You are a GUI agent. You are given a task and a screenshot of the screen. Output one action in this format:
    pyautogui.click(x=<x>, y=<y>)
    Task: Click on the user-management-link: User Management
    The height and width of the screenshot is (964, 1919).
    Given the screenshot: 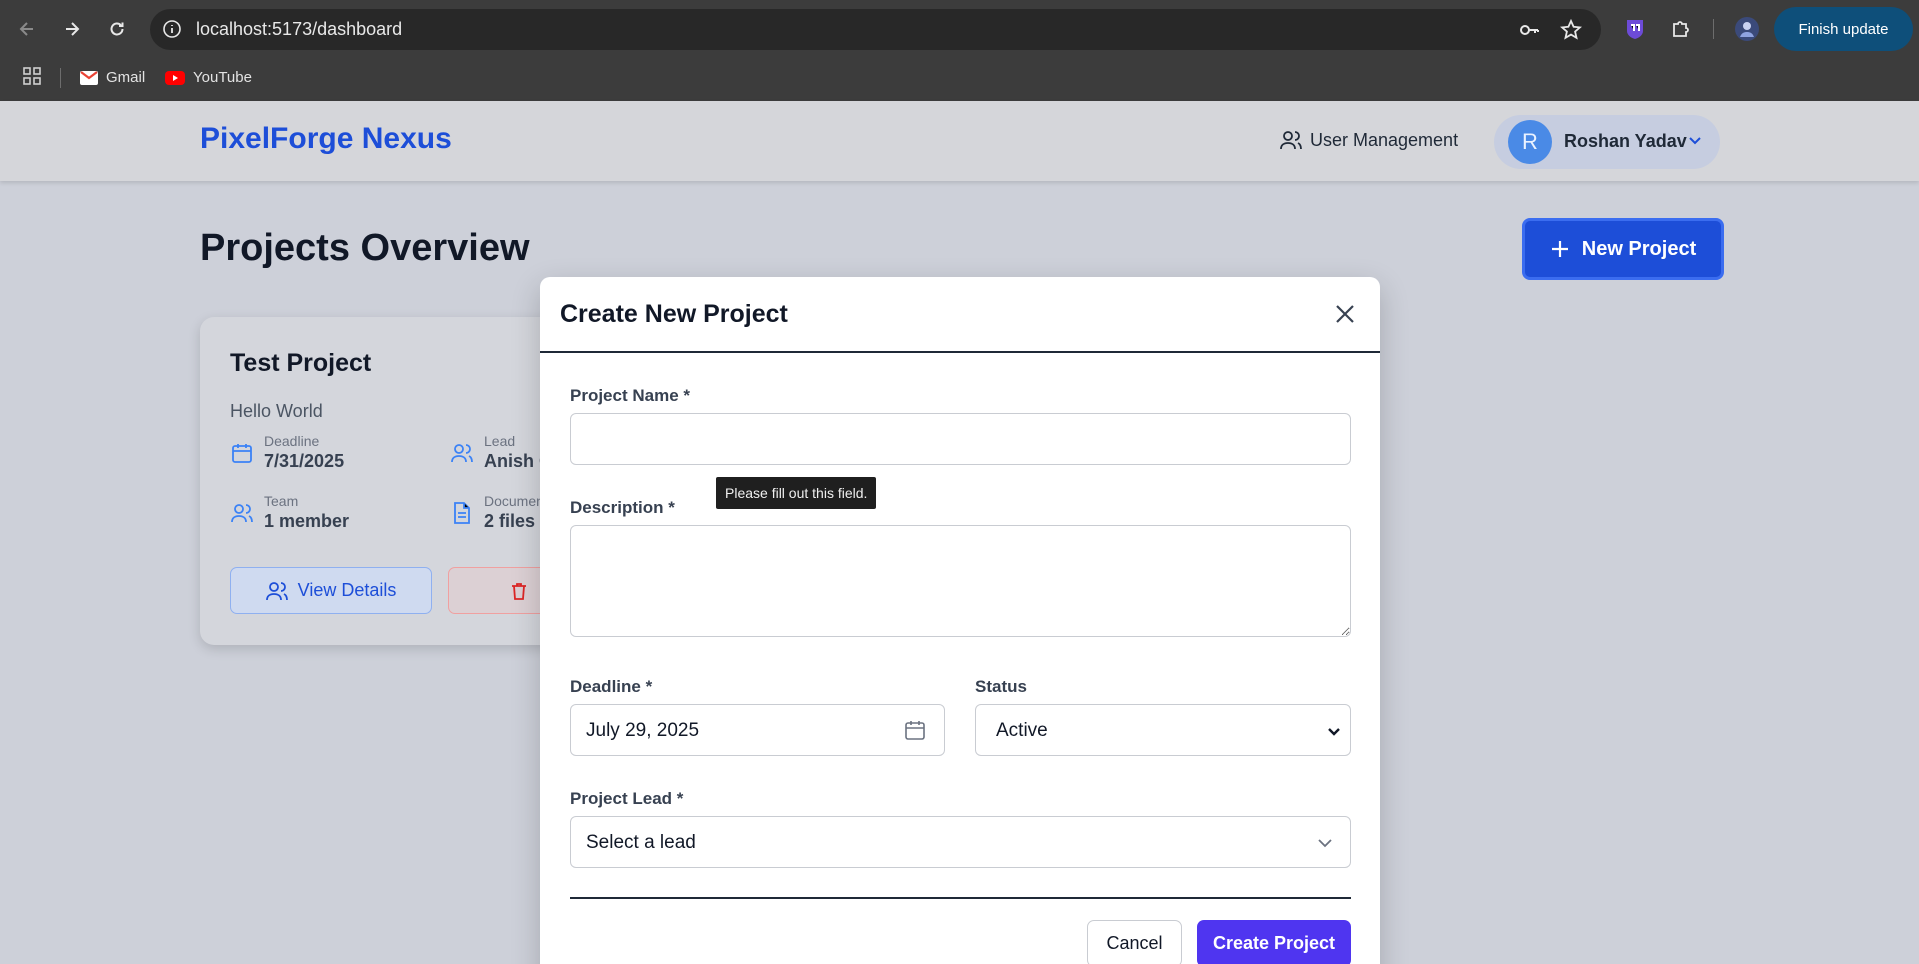 What is the action you would take?
    pyautogui.click(x=1369, y=140)
    